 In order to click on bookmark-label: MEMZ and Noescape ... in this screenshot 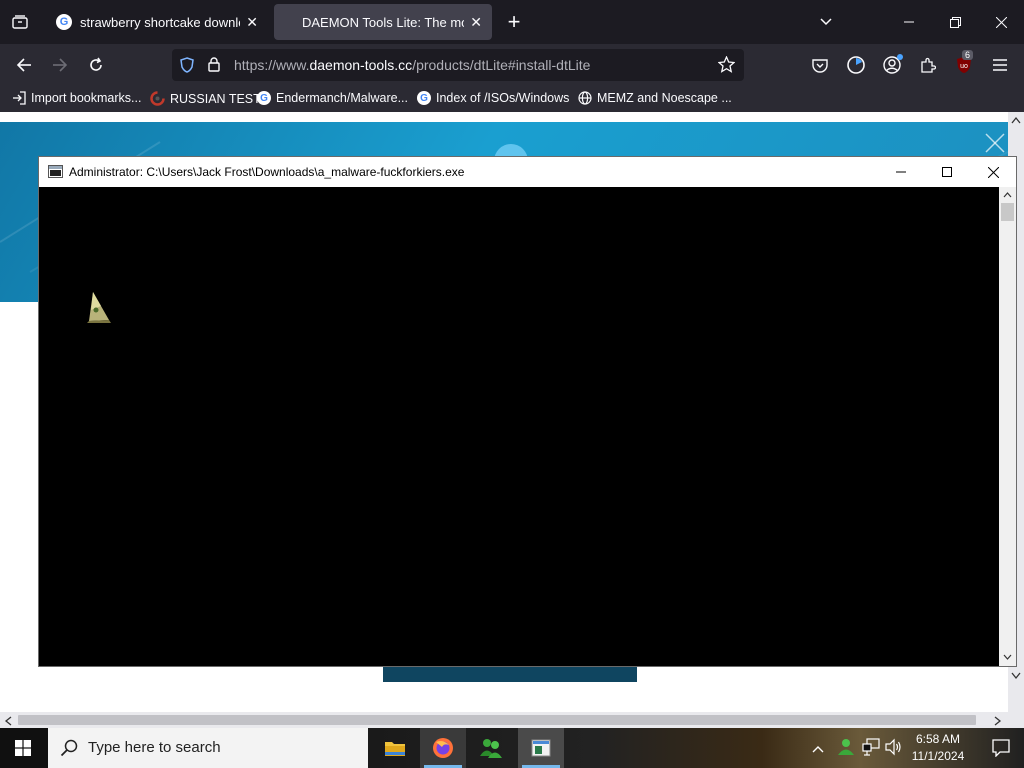, I will do `click(664, 98)`.